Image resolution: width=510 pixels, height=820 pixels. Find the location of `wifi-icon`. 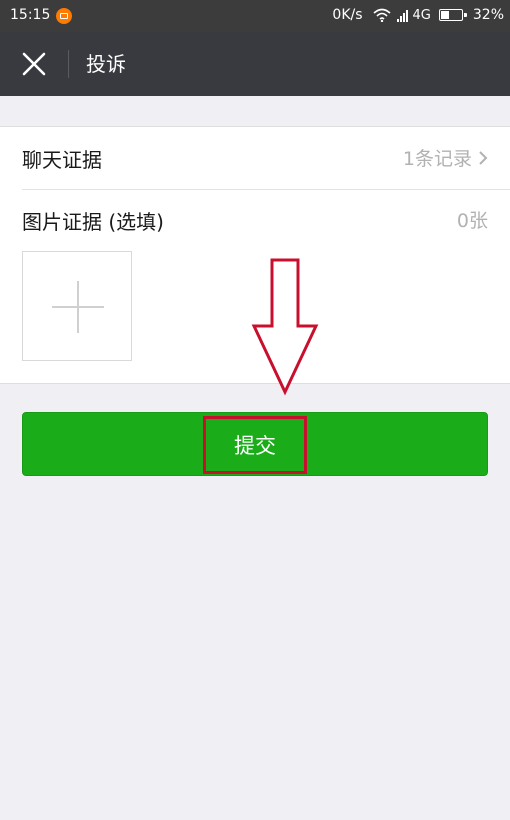

wifi-icon is located at coordinates (381, 15).